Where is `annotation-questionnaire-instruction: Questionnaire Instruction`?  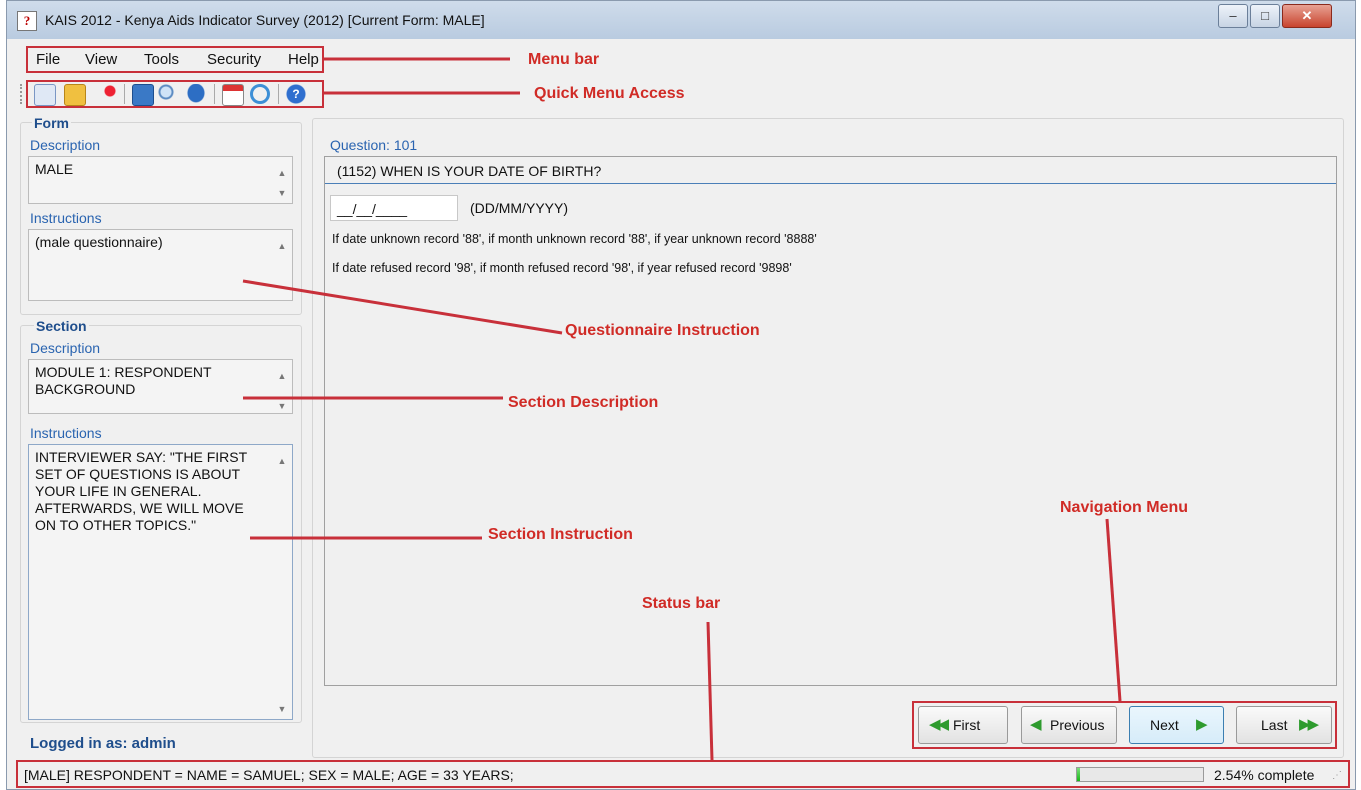 annotation-questionnaire-instruction: Questionnaire Instruction is located at coordinates (662, 330).